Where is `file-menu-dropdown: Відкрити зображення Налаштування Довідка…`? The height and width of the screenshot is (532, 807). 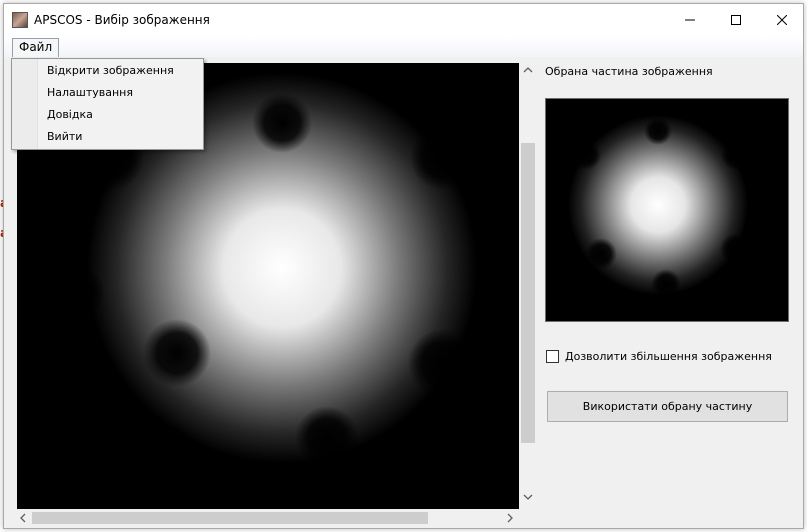
file-menu-dropdown: Відкрити зображення Налаштування Довідка… is located at coordinates (107, 104).